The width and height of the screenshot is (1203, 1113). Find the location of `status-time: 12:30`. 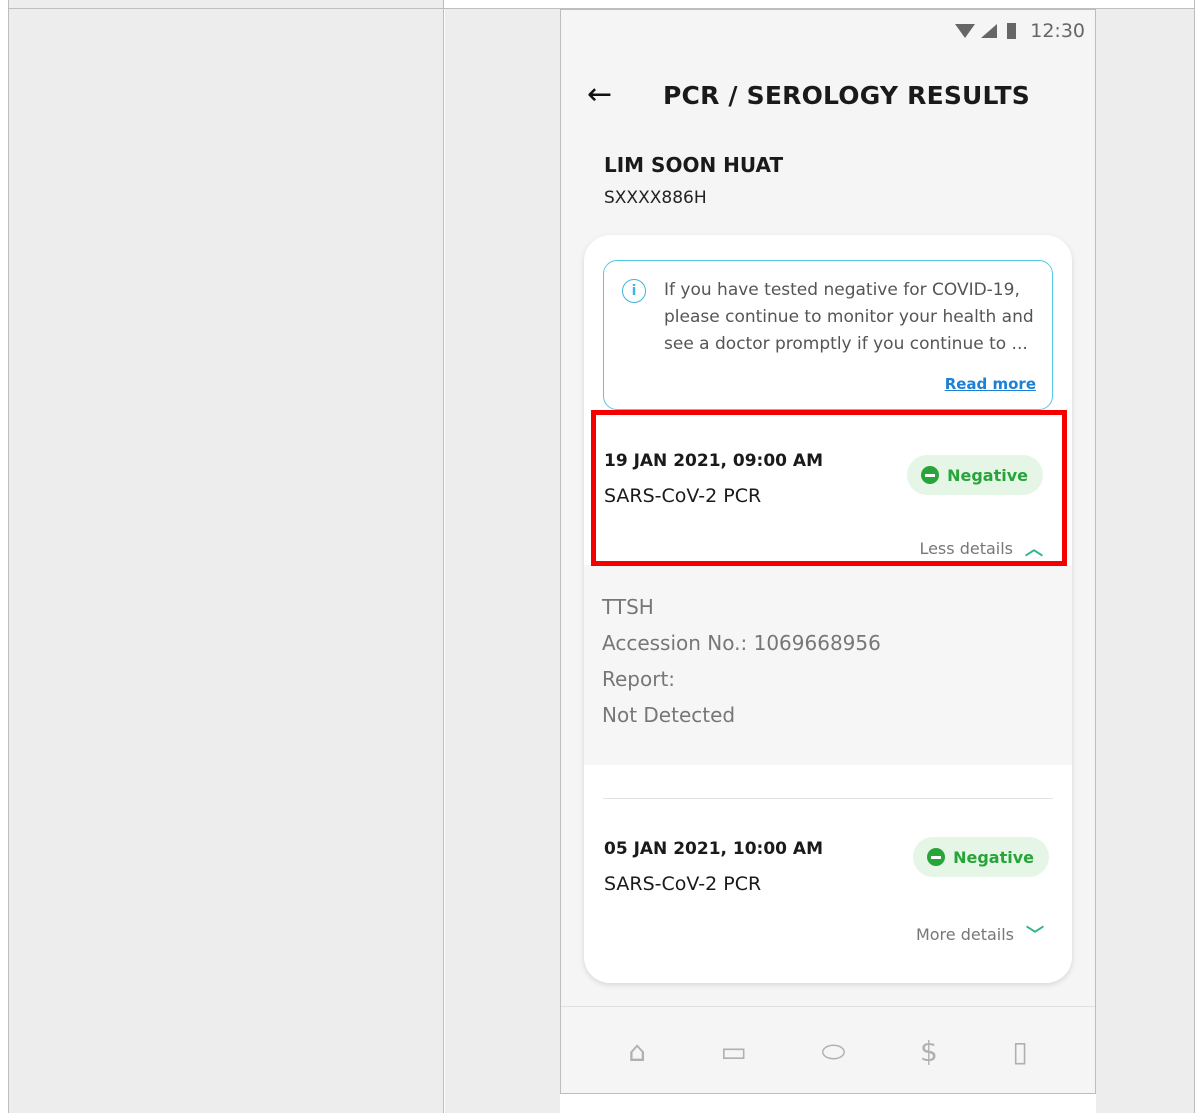

status-time: 12:30 is located at coordinates (1057, 31).